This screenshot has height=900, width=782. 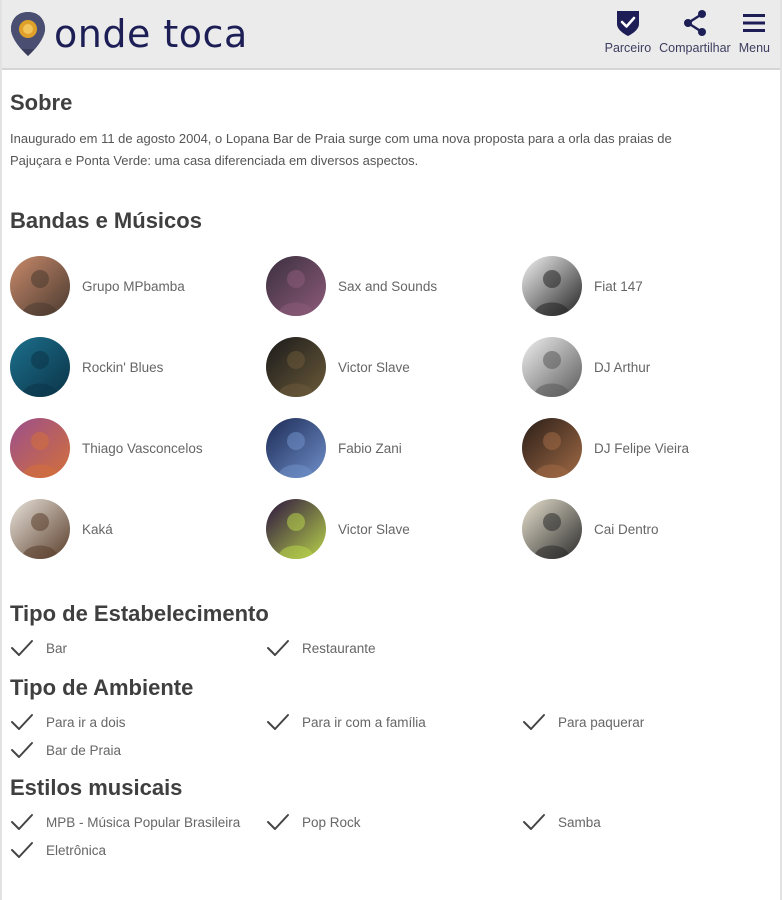 What do you see at coordinates (138, 750) in the screenshot?
I see `checked-item: Bar de Praia` at bounding box center [138, 750].